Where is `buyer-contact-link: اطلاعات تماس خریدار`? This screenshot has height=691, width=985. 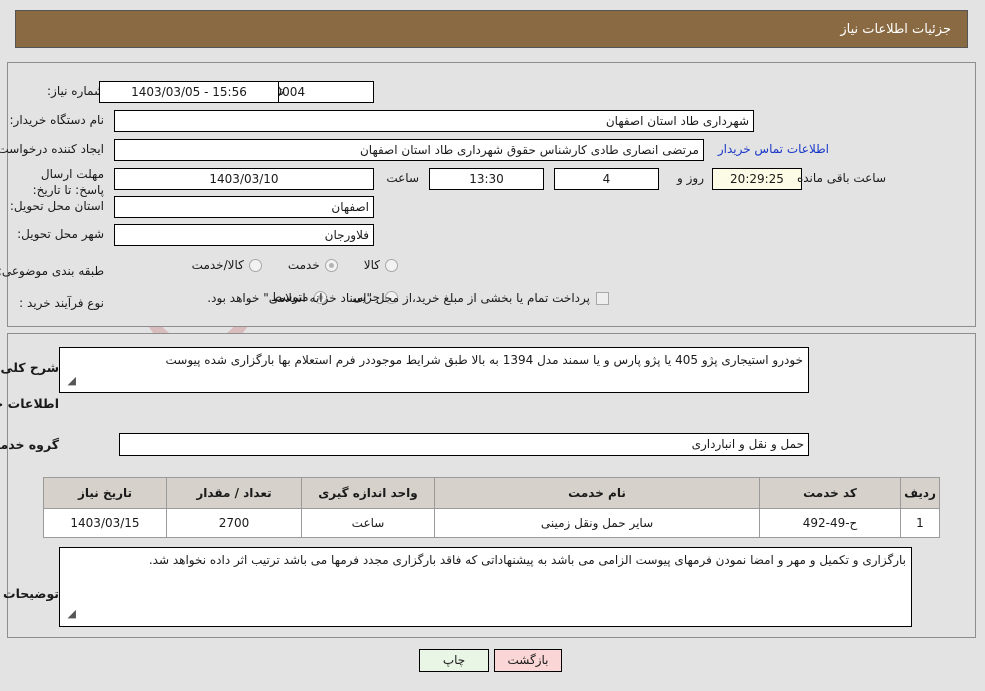 buyer-contact-link: اطلاعات تماس خریدار is located at coordinates (774, 149).